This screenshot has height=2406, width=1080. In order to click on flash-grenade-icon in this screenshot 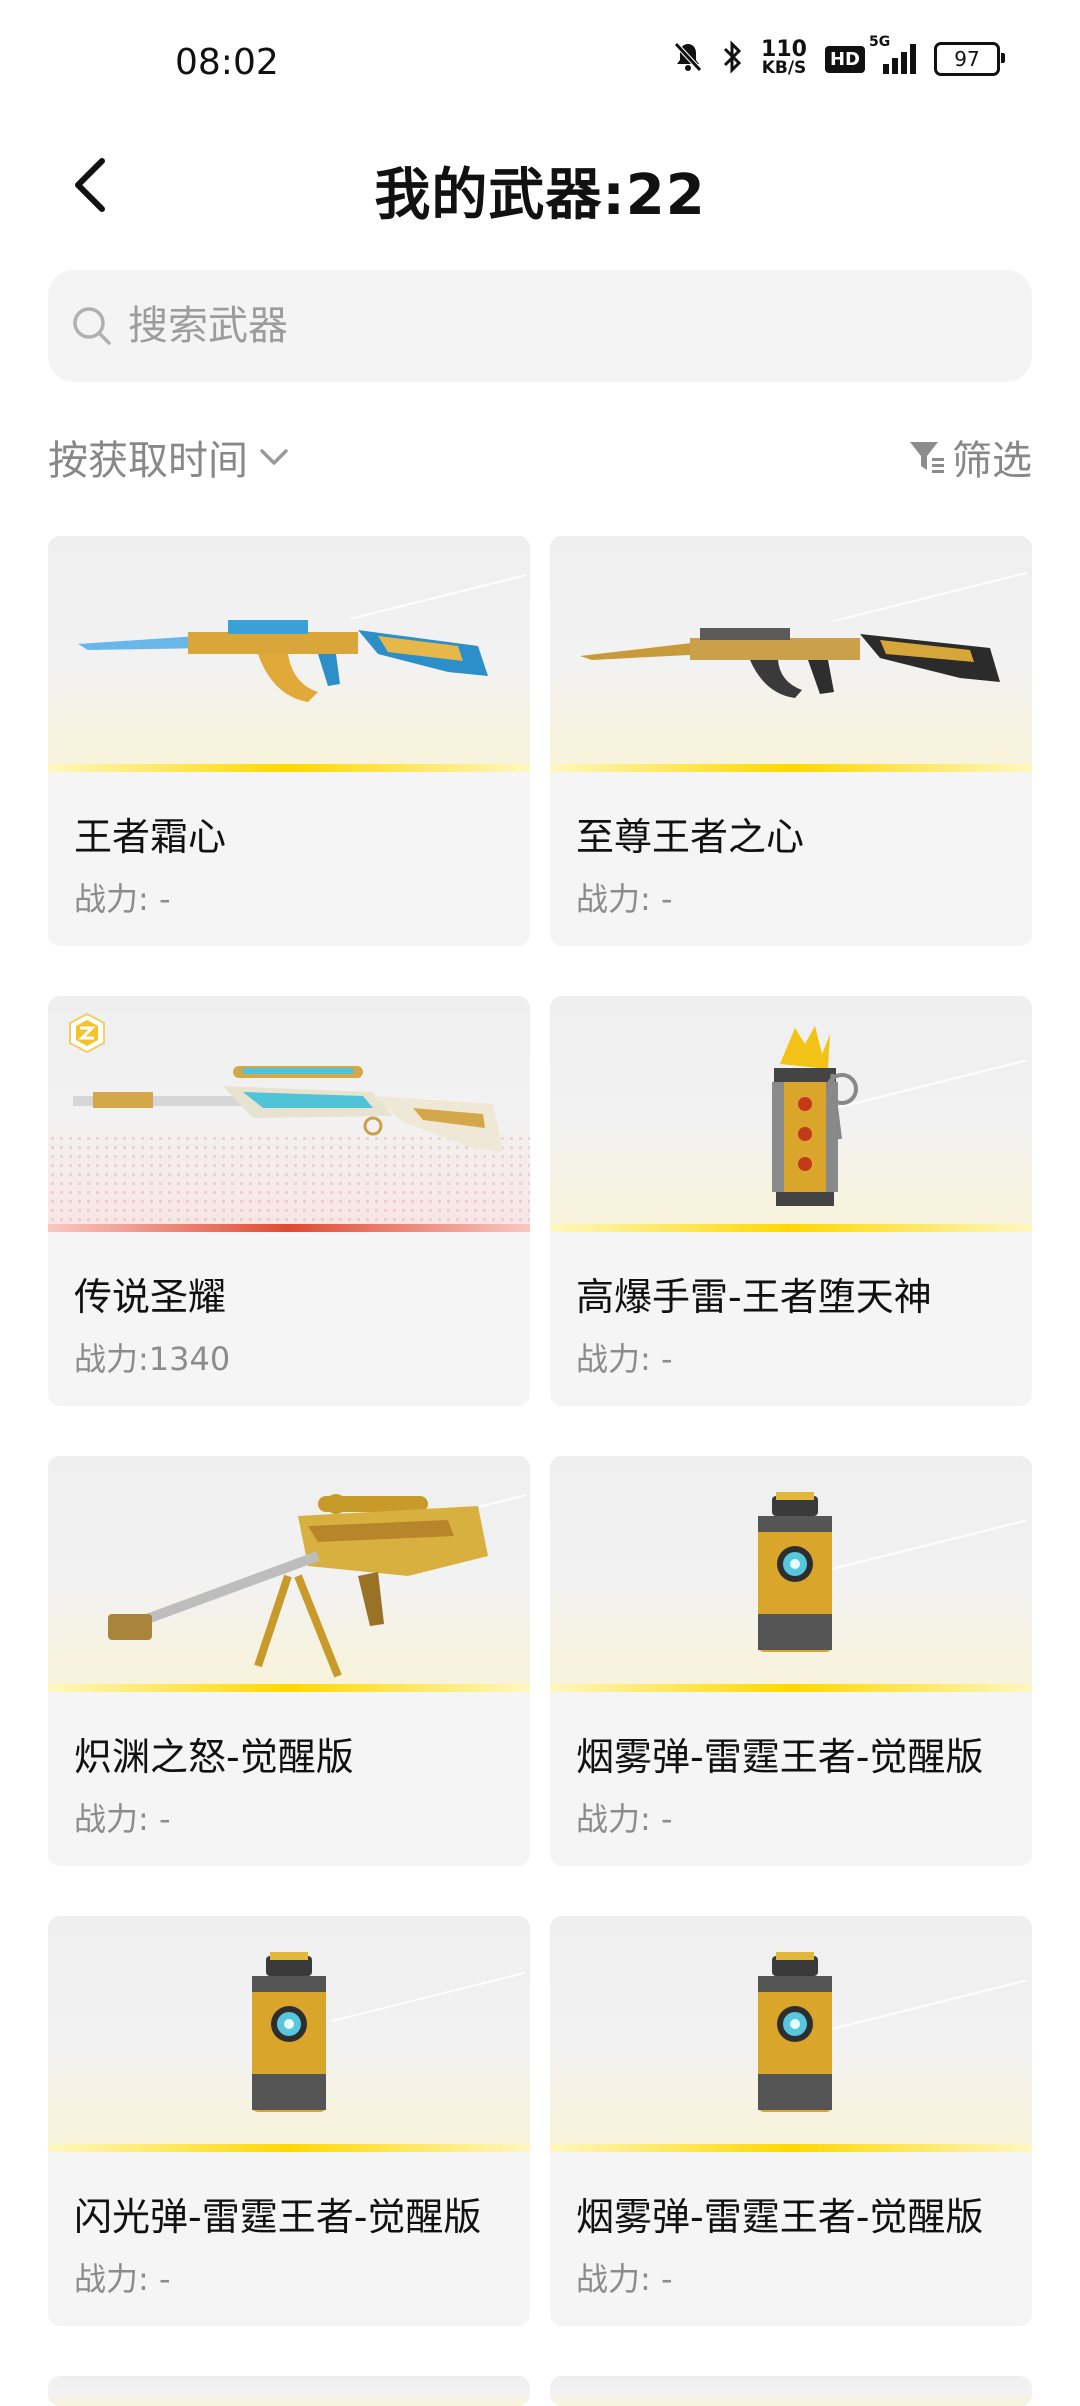, I will do `click(289, 2032)`.